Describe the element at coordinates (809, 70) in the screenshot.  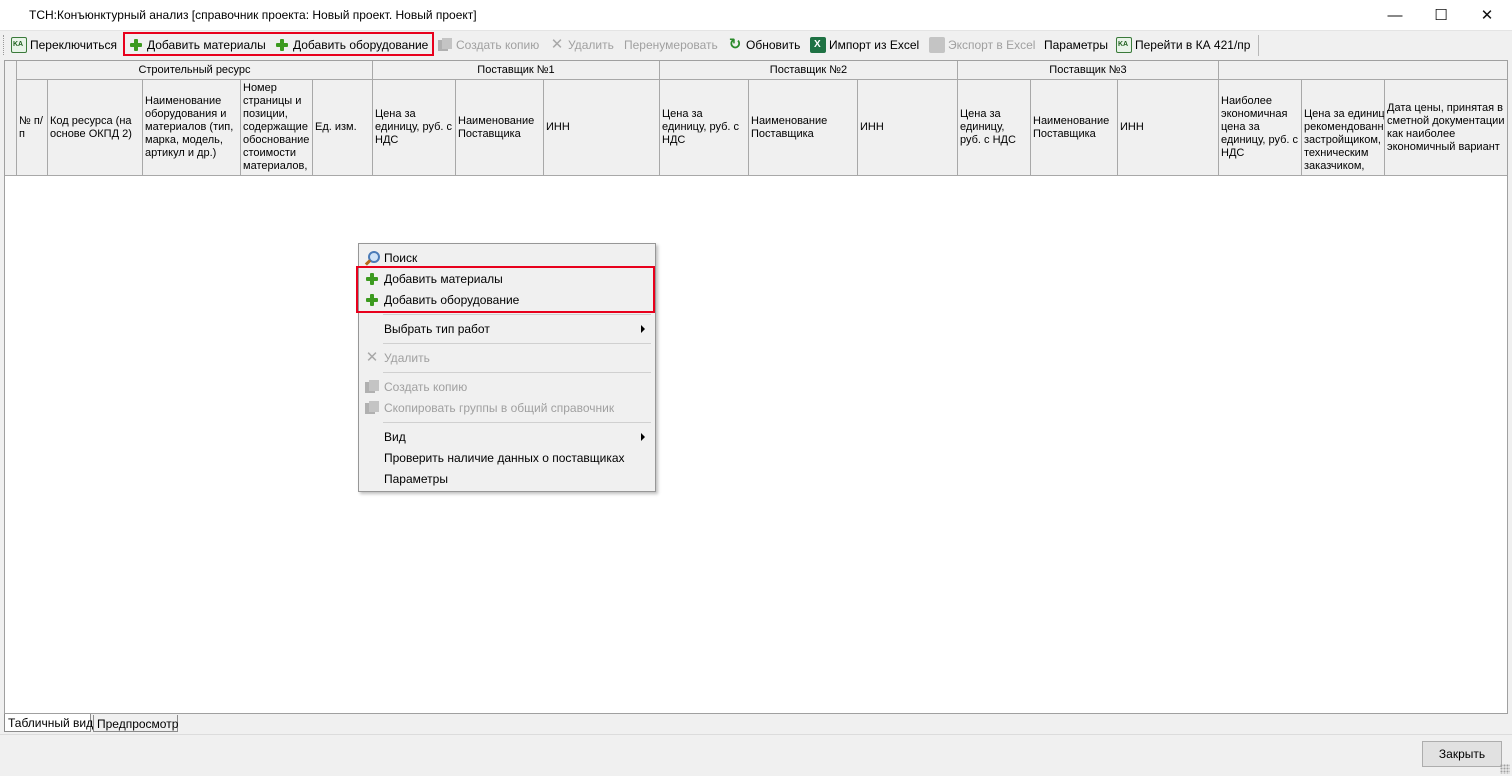
I see `group-header-supplier2: Поставщик №2` at that location.